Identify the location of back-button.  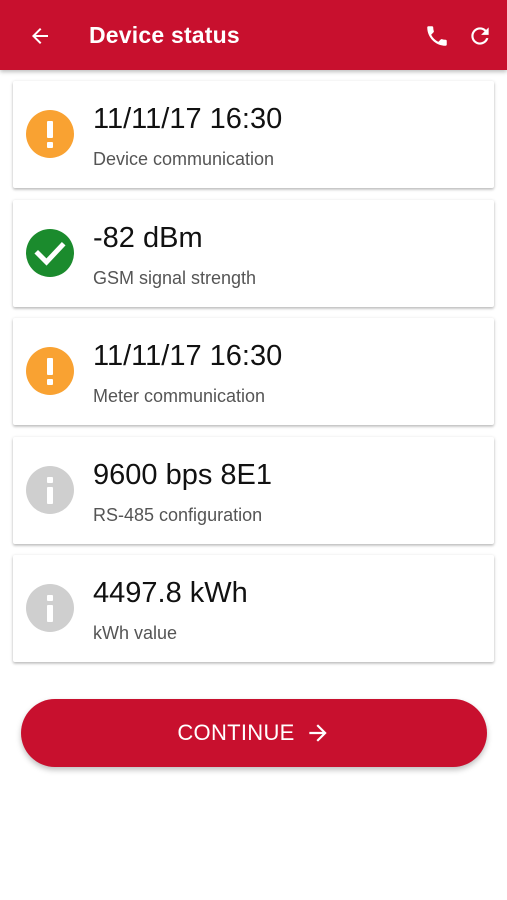
(40, 36).